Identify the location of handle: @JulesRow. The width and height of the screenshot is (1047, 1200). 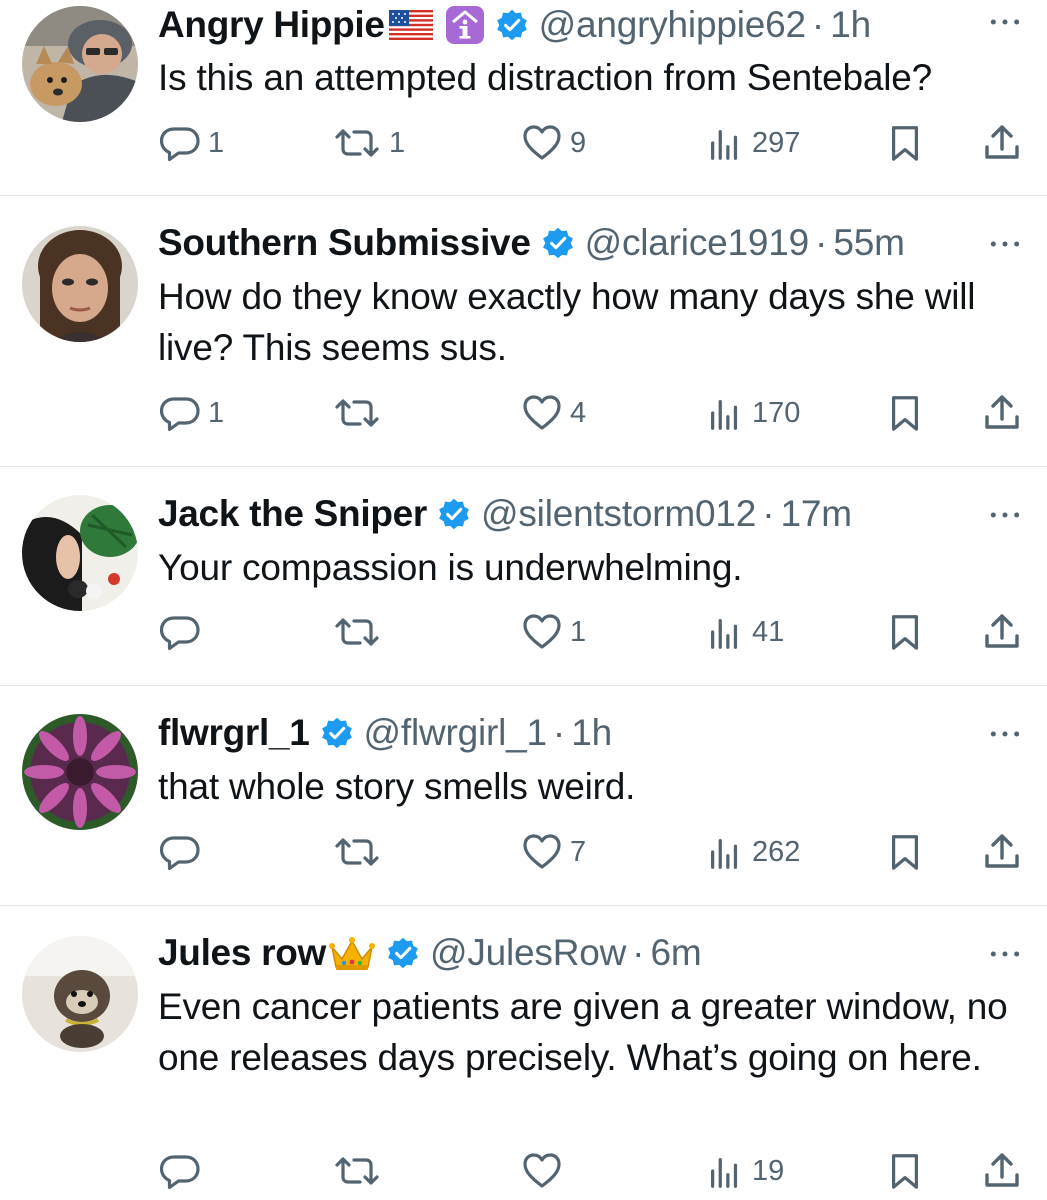
(528, 953).